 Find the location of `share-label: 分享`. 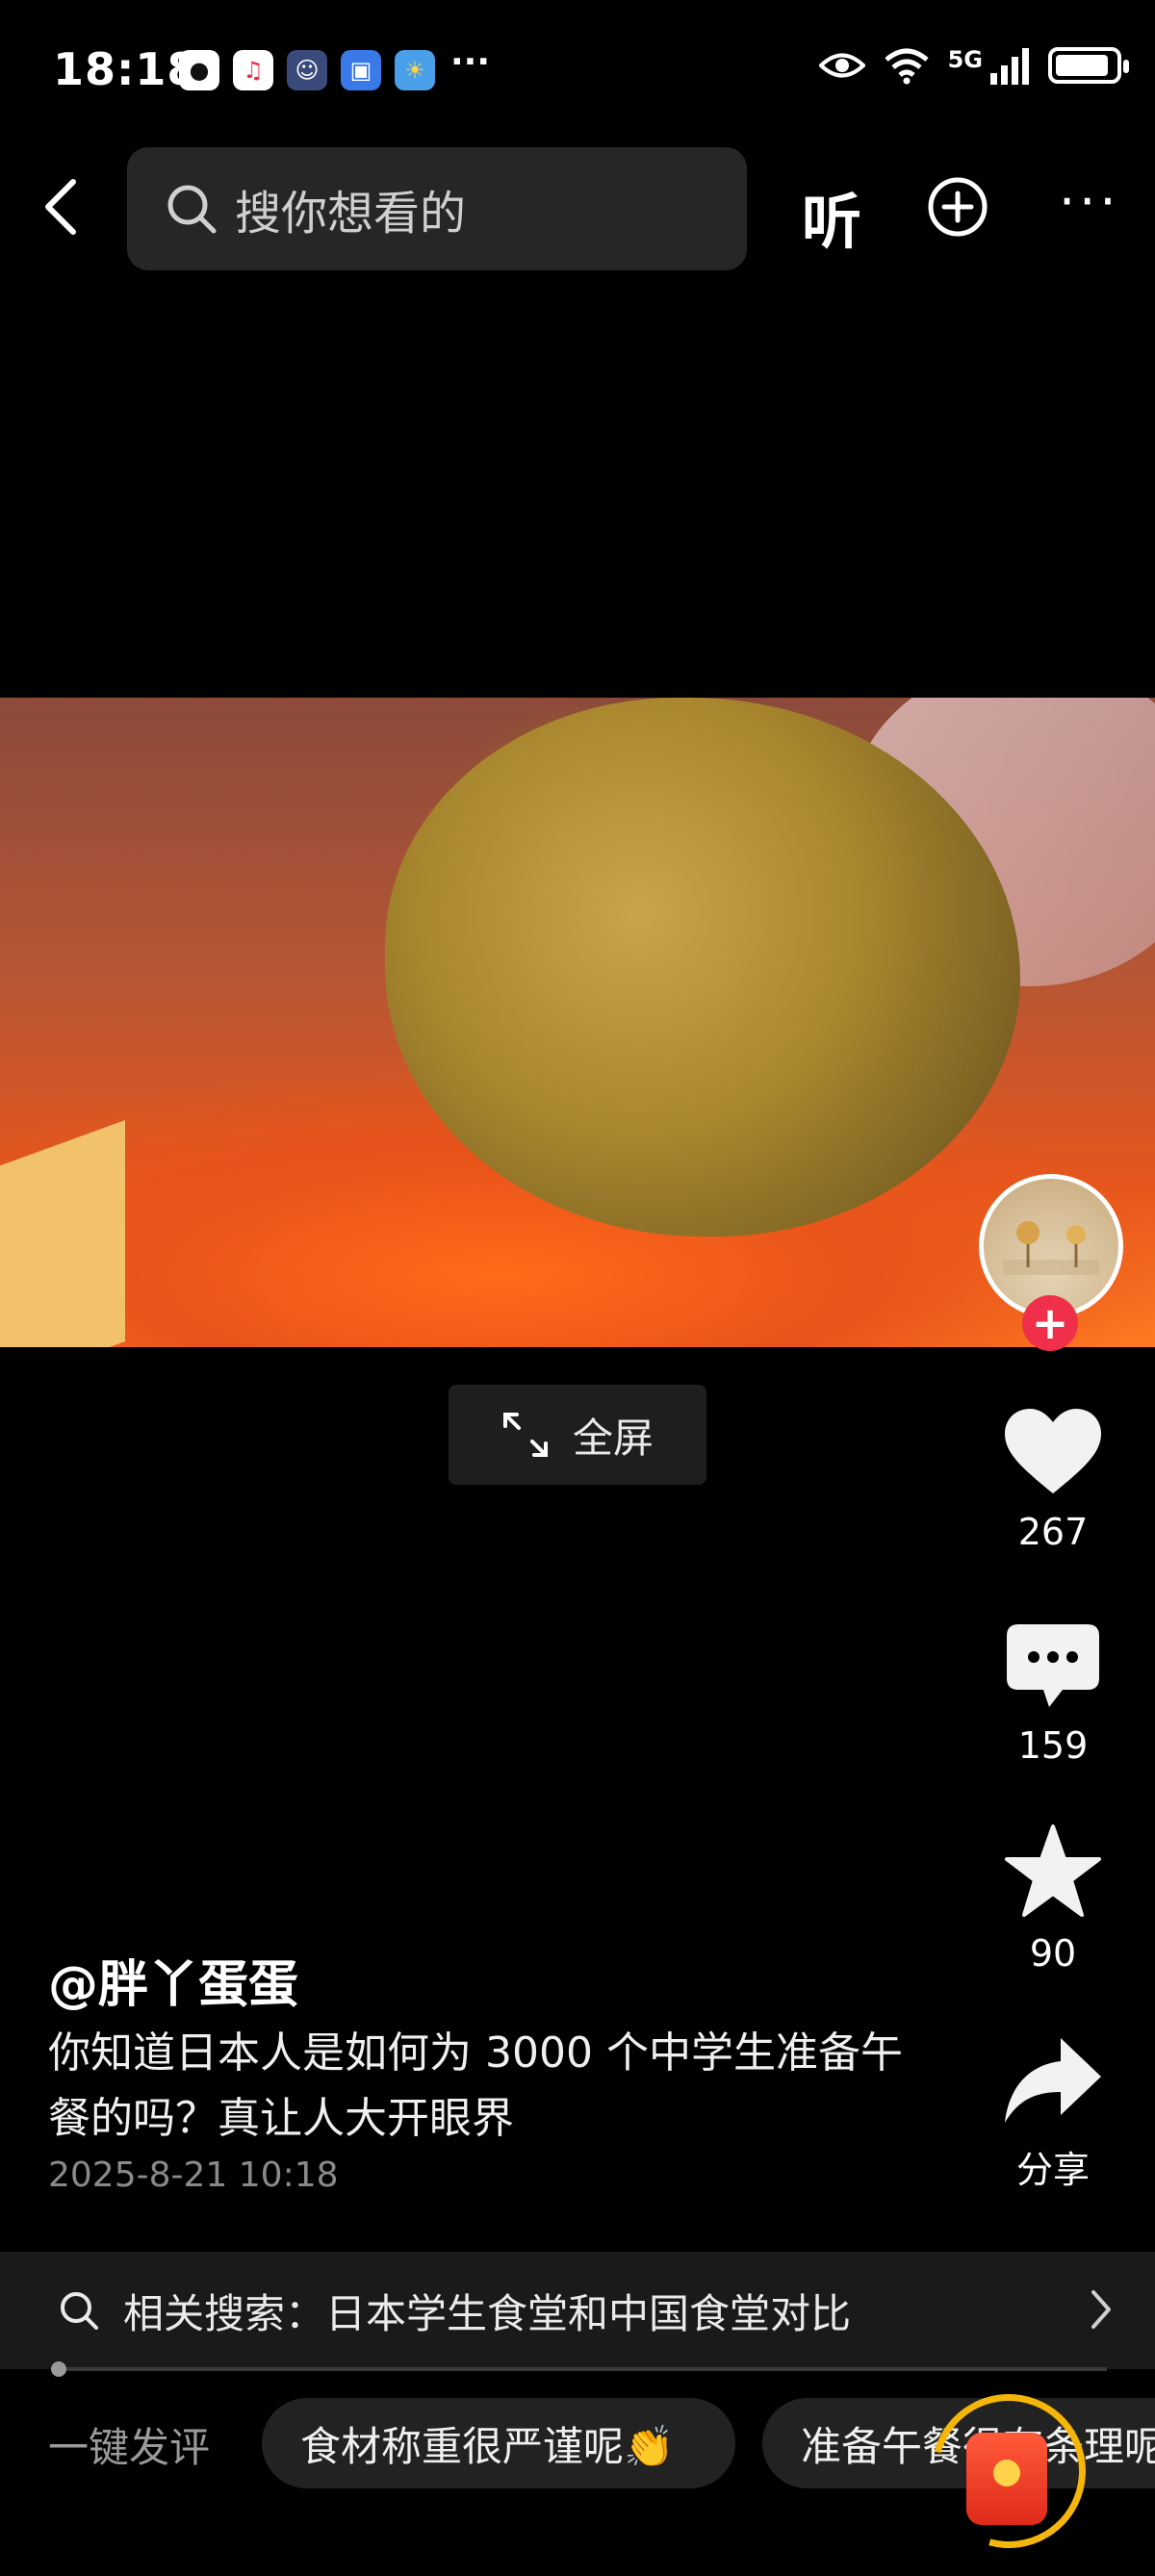

share-label: 分享 is located at coordinates (1052, 2170).